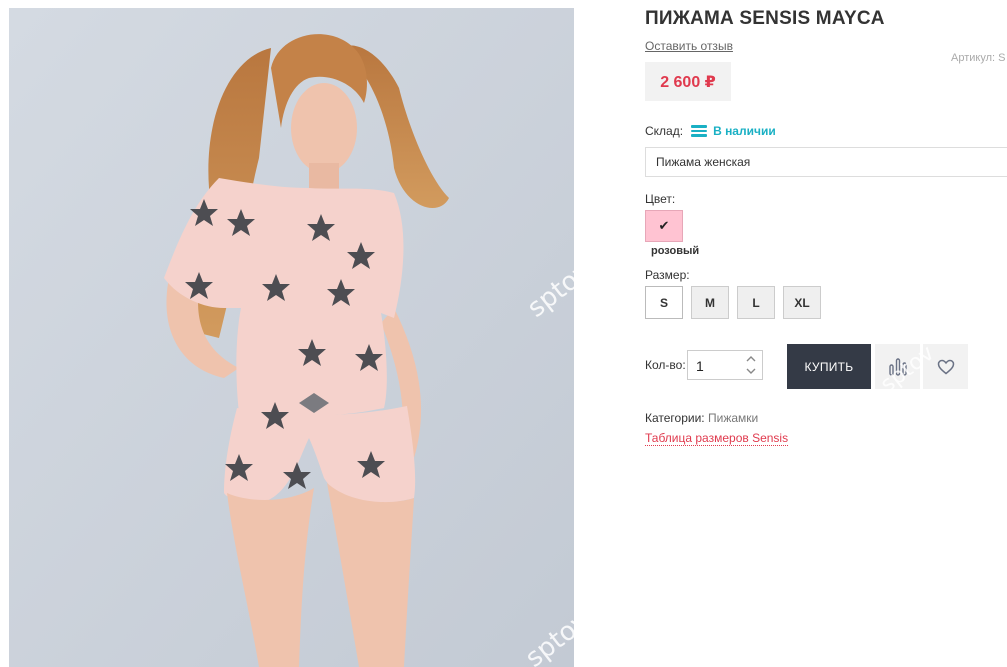 This screenshot has width=1007, height=667. What do you see at coordinates (733, 418) in the screenshot?
I see `category-link: Пижамки` at bounding box center [733, 418].